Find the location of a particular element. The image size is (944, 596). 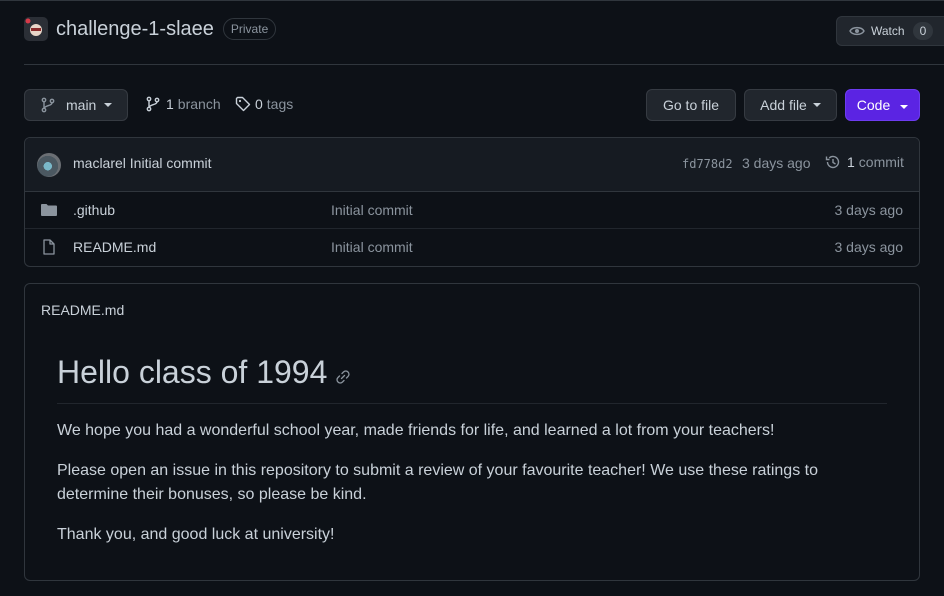

branch-count-label: branch is located at coordinates (199, 104).